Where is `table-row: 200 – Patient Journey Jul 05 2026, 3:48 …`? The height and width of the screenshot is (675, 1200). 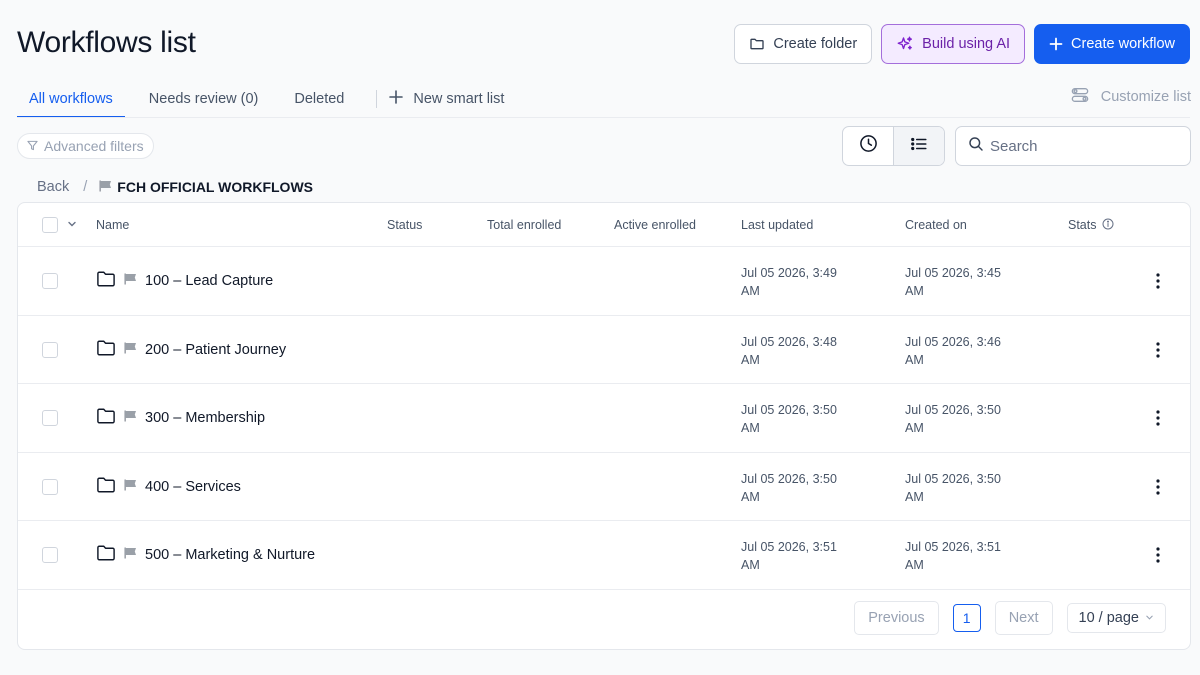
table-row: 200 – Patient Journey Jul 05 2026, 3:48 … is located at coordinates (604, 350).